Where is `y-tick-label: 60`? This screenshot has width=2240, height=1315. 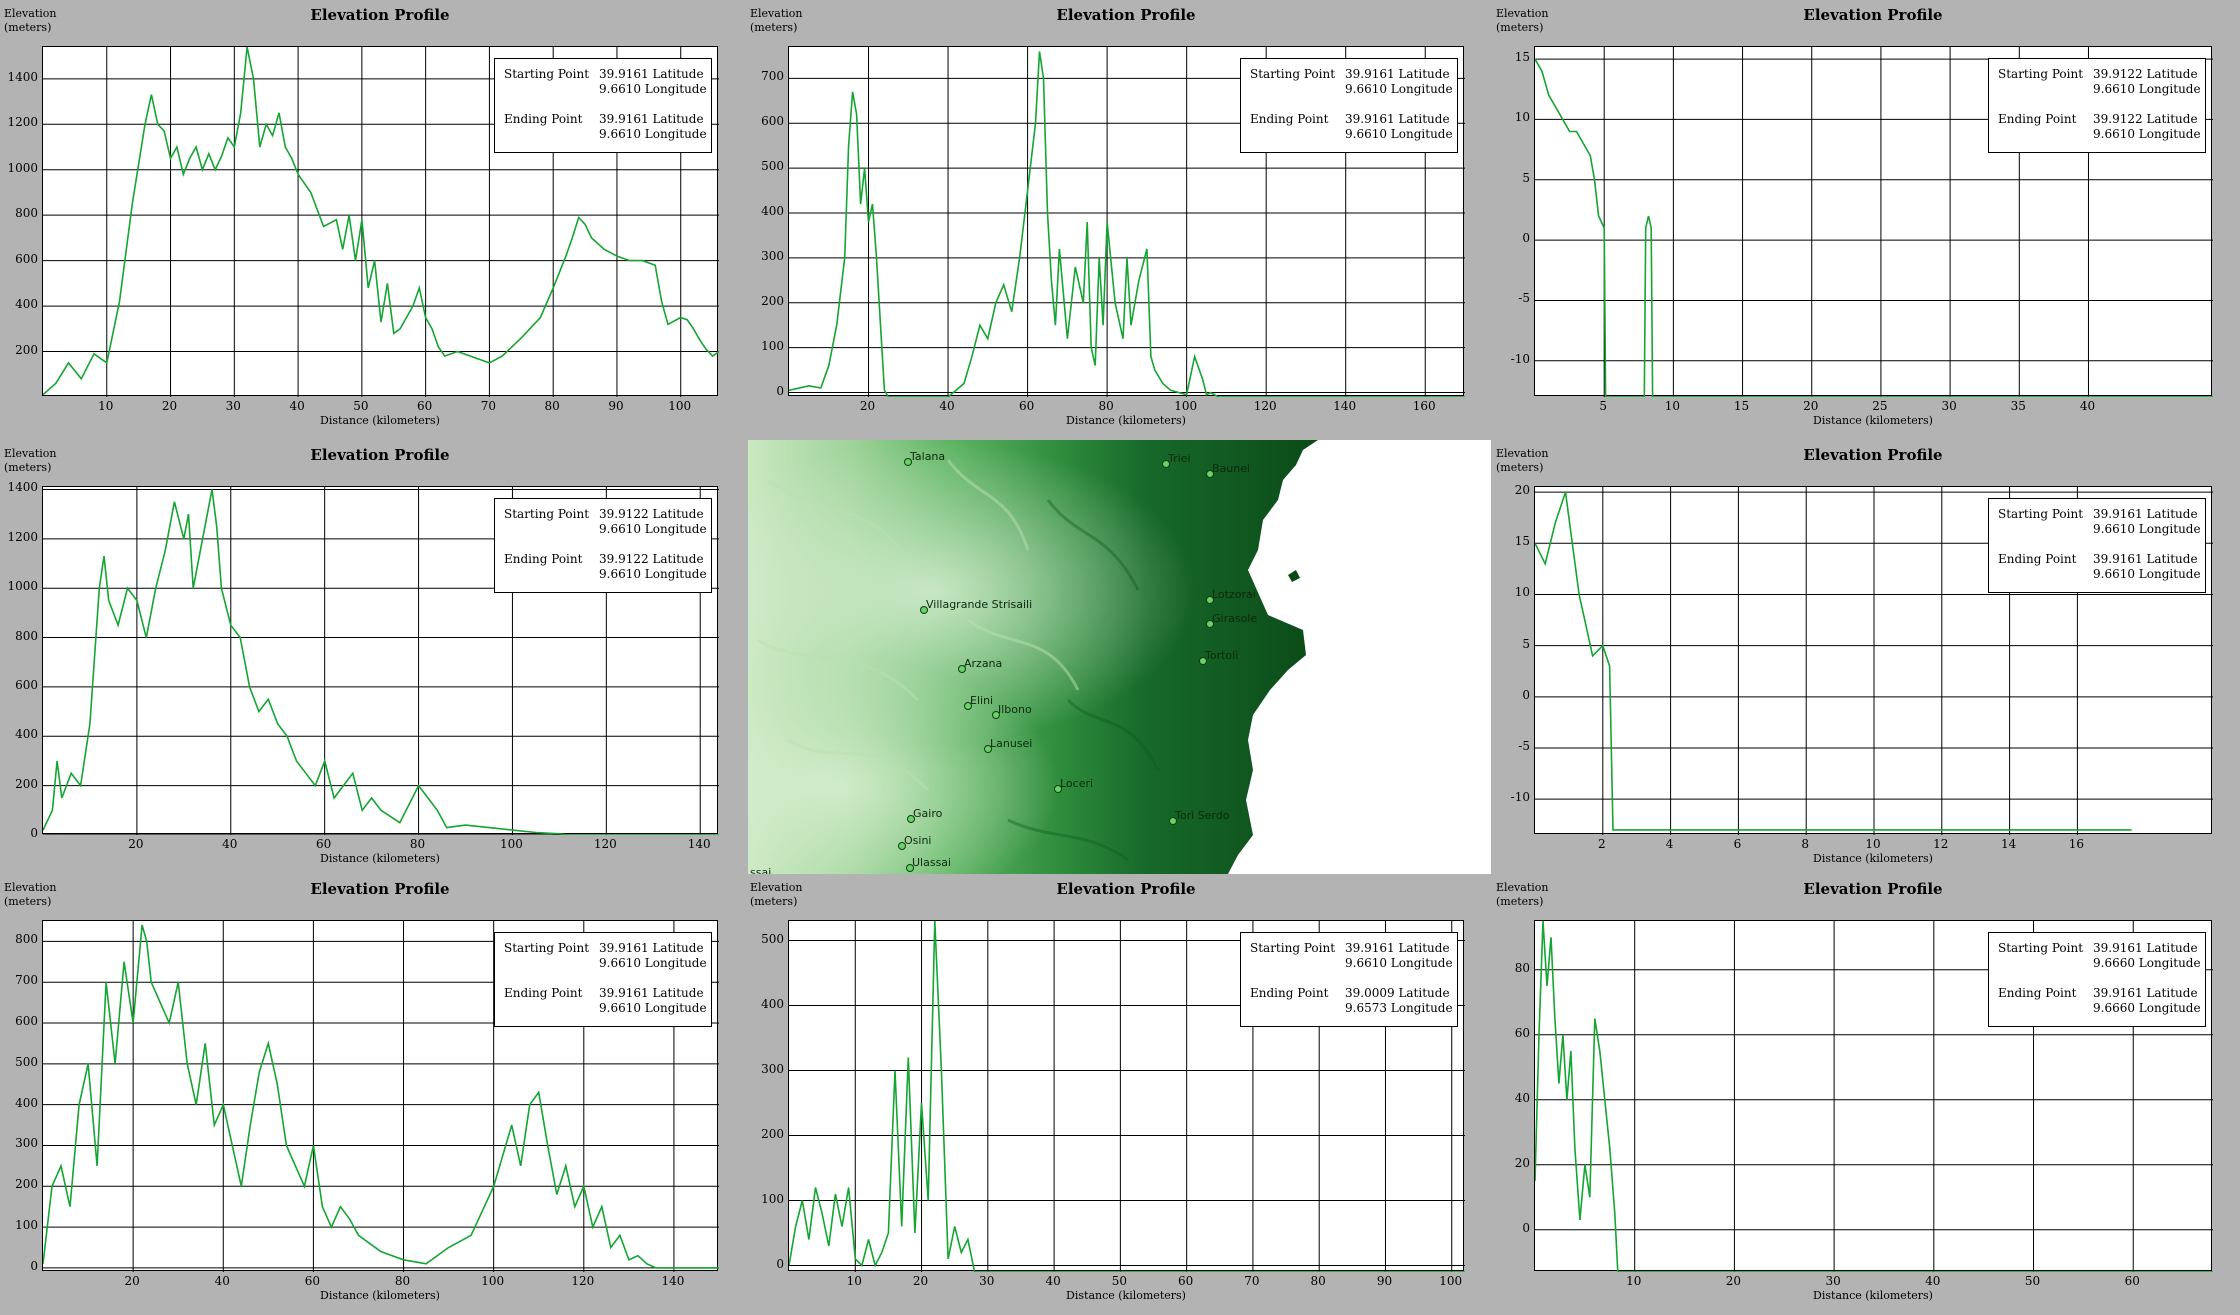
y-tick-label: 60 is located at coordinates (1522, 1032).